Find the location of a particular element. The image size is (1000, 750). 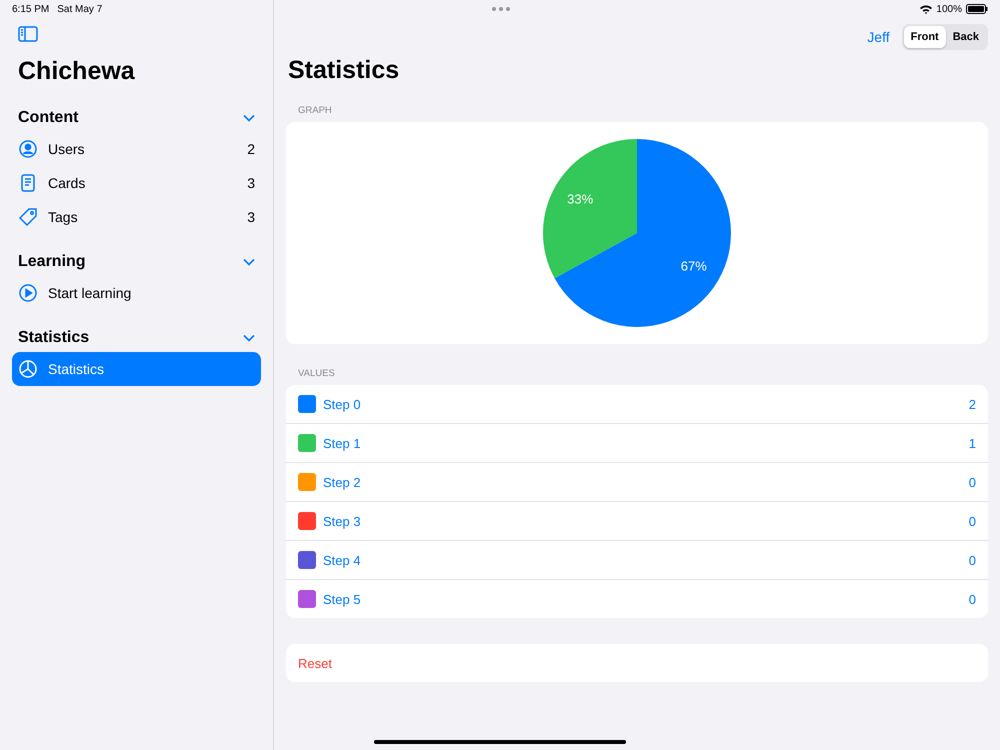

step-value: 2 is located at coordinates (972, 404).